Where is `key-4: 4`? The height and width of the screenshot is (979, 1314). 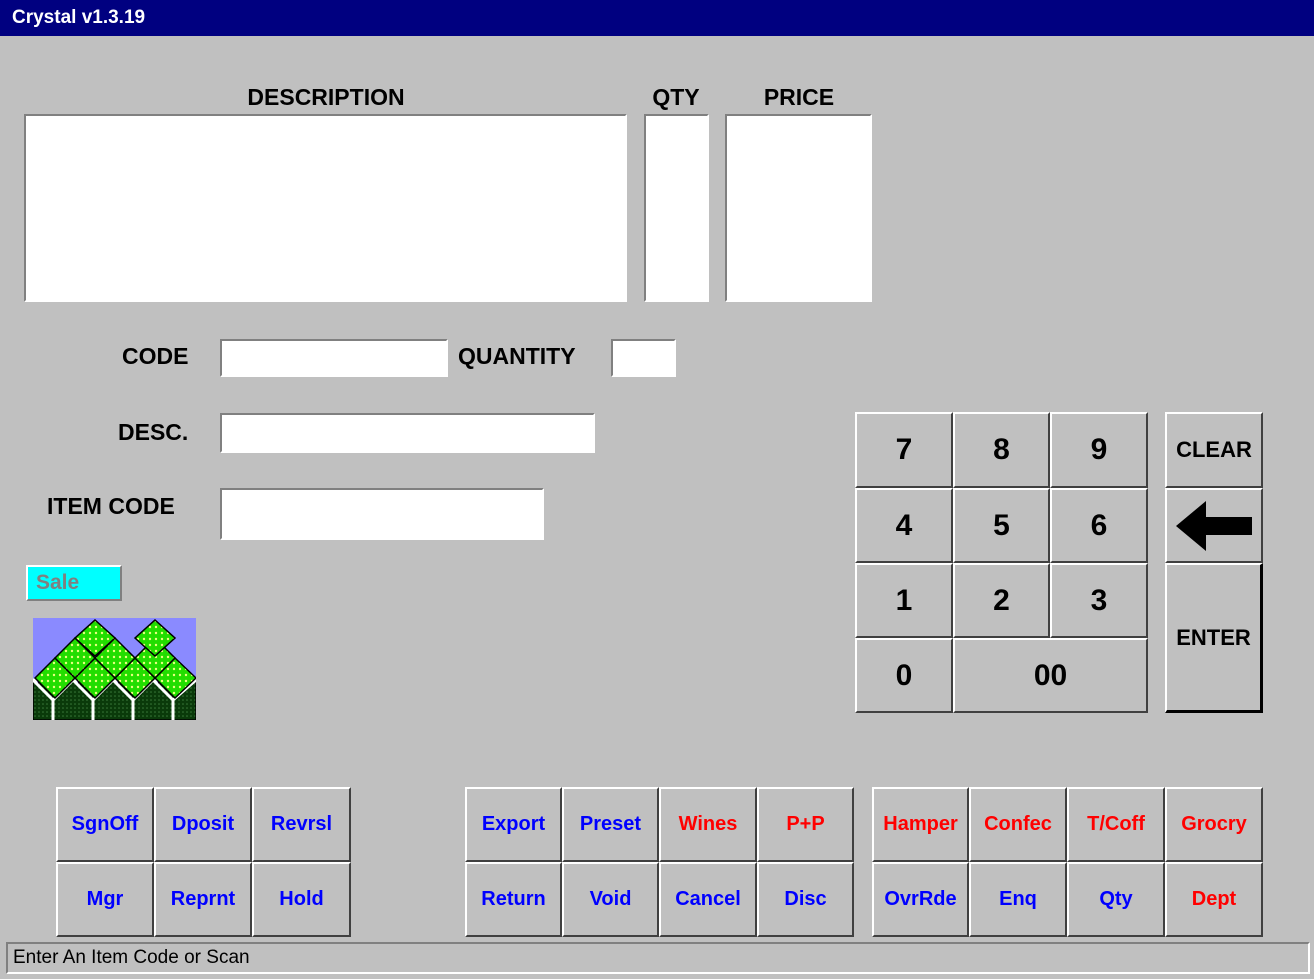
key-4: 4 is located at coordinates (904, 525).